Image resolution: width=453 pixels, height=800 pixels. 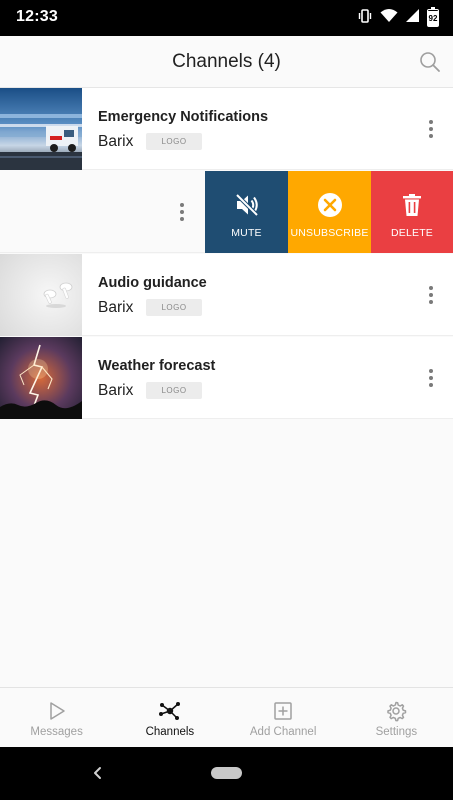 What do you see at coordinates (226, 129) in the screenshot?
I see `channel-row: Emergency Notifications Barix LOGO` at bounding box center [226, 129].